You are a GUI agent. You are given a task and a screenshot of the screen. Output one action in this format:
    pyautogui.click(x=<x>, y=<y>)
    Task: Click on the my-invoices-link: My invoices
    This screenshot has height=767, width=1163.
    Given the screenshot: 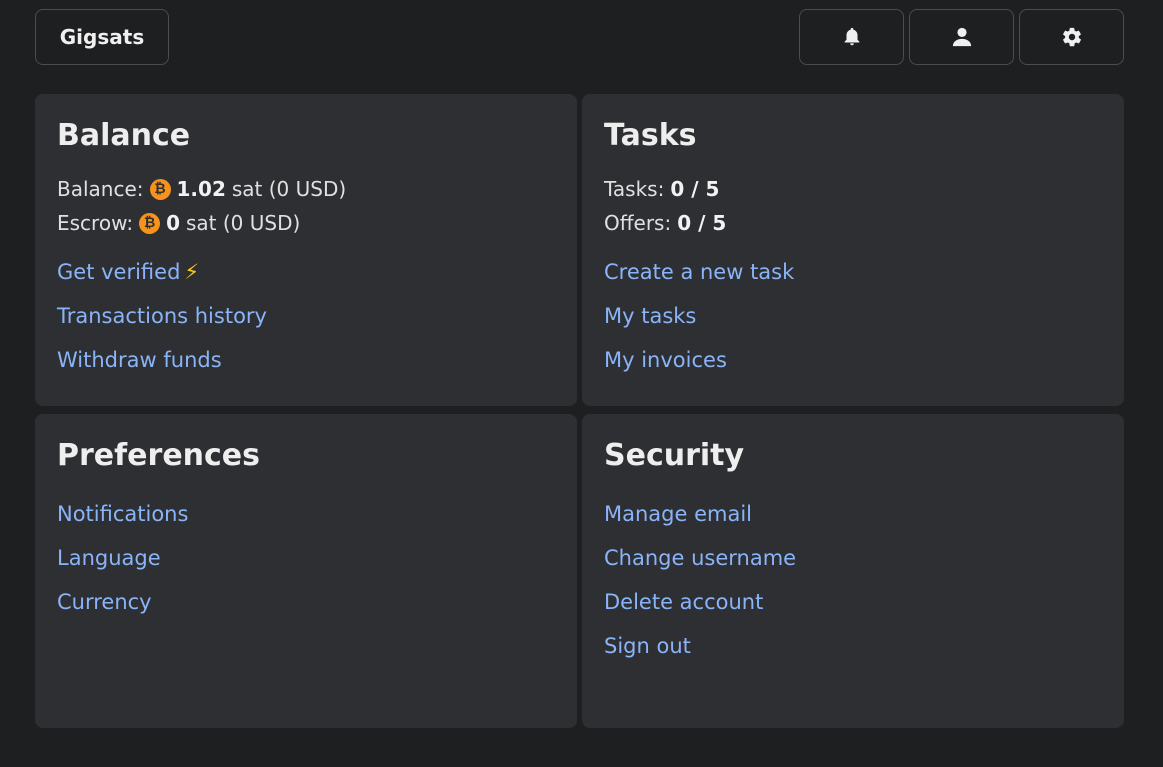 What is the action you would take?
    pyautogui.click(x=853, y=360)
    